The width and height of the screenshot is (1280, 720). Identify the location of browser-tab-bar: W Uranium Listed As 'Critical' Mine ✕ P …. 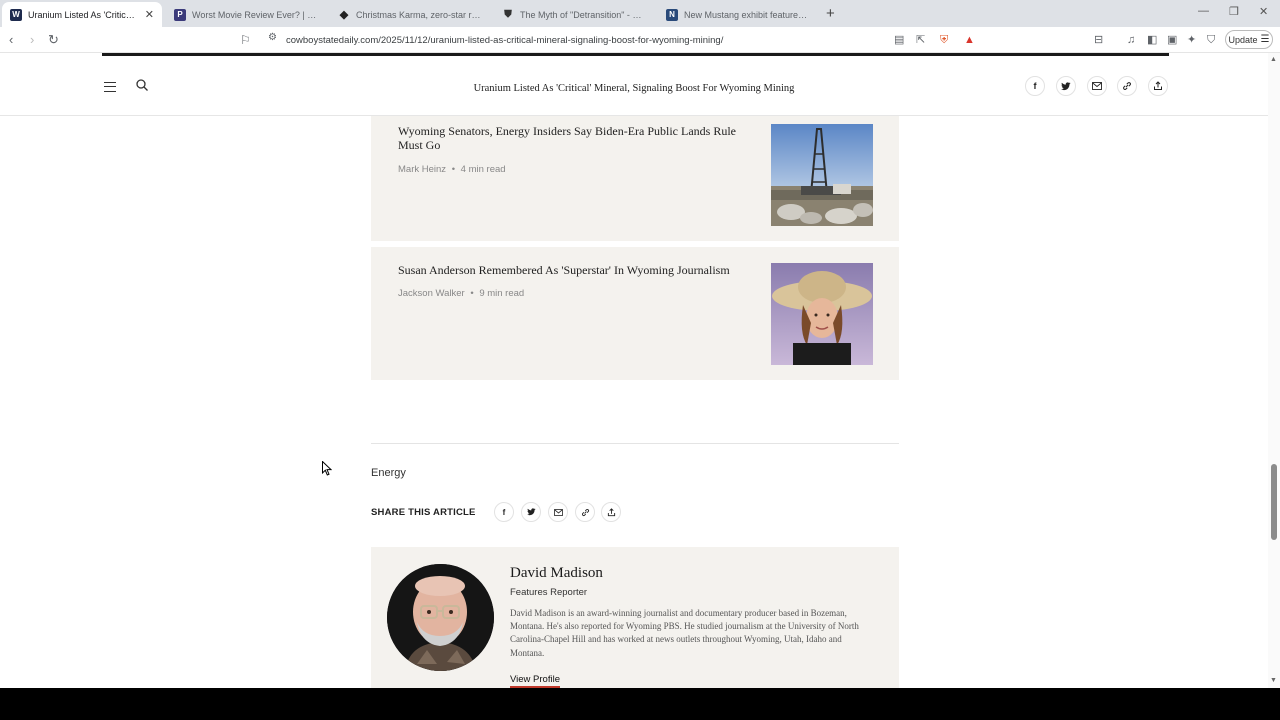
(640, 13).